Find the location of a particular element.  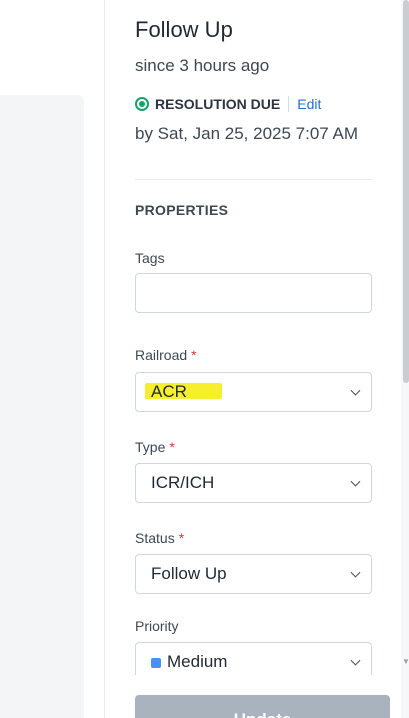

status-label: Status * is located at coordinates (159, 538).